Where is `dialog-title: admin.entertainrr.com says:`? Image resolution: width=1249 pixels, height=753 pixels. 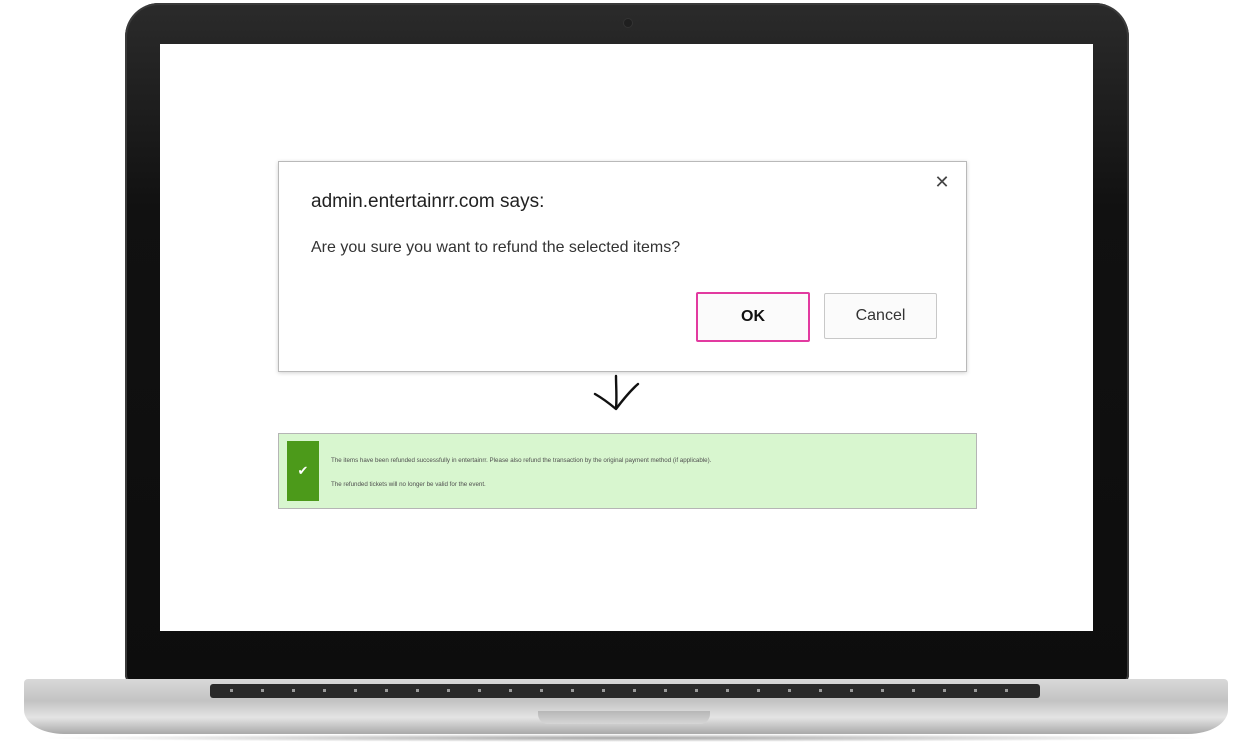 dialog-title: admin.entertainrr.com says: is located at coordinates (428, 201).